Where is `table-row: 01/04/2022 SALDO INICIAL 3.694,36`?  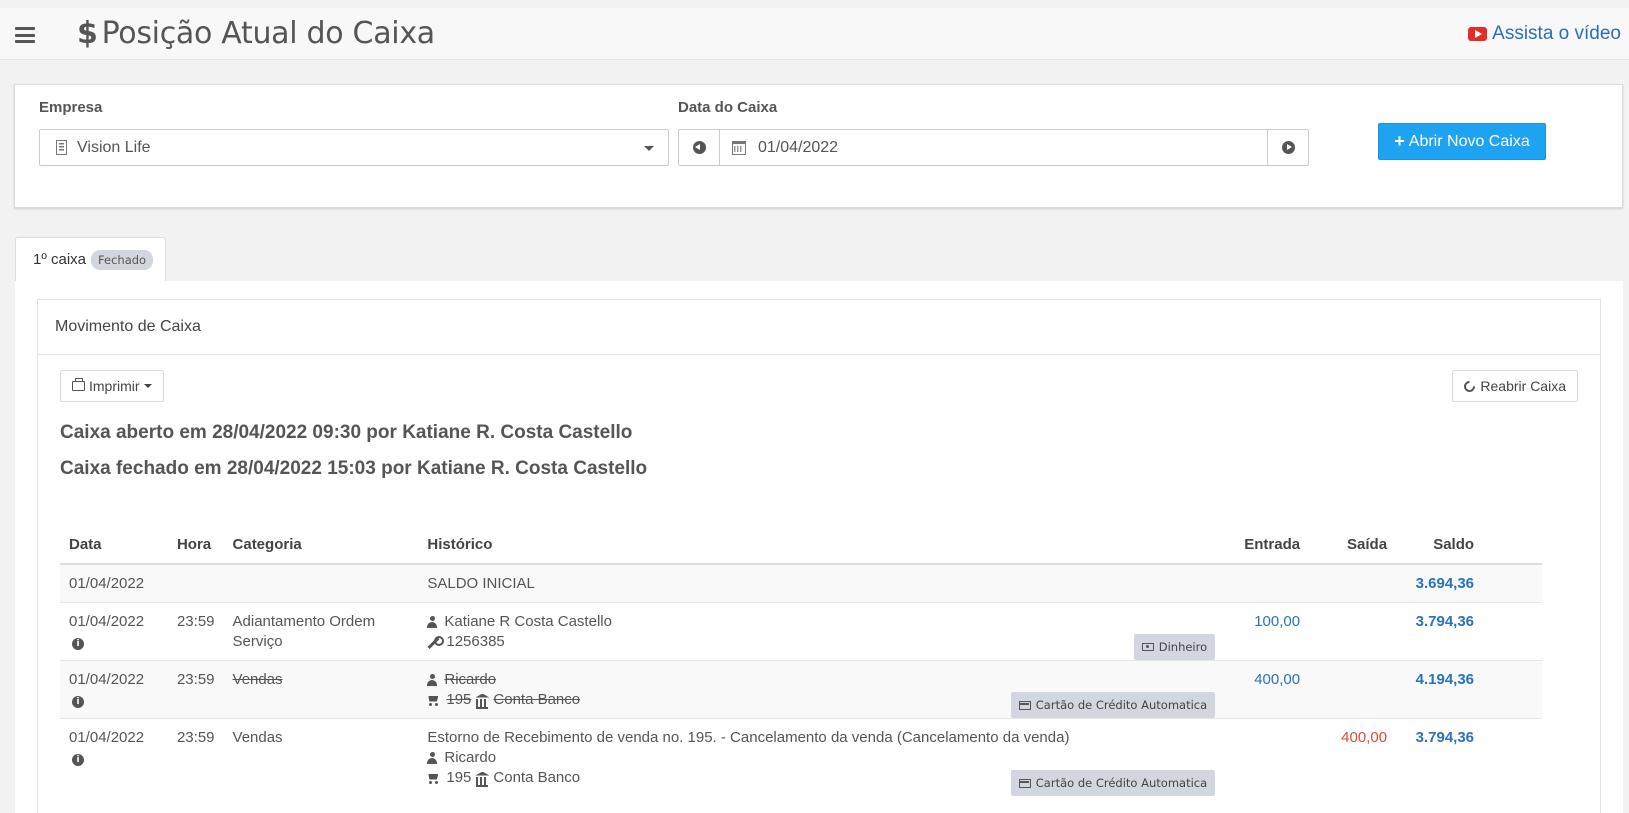
table-row: 01/04/2022 SALDO INICIAL 3.694,36 is located at coordinates (801, 583).